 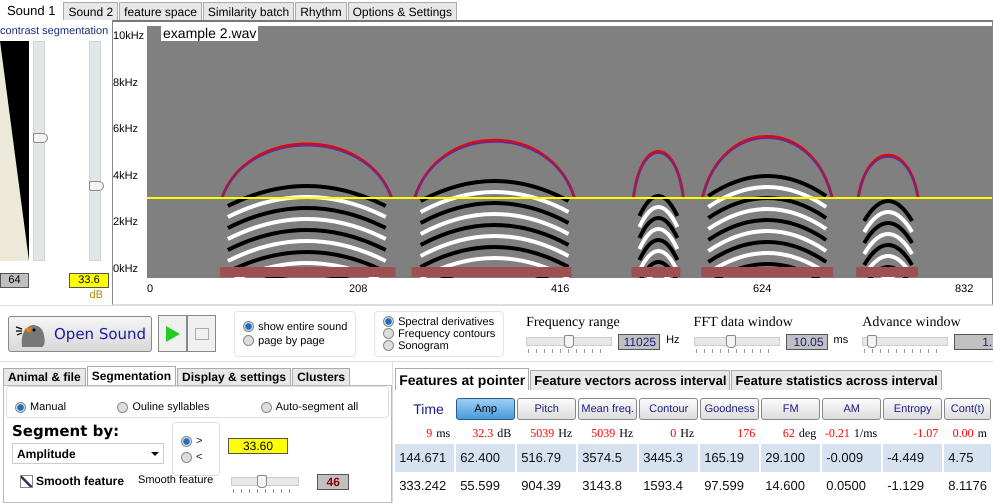 I want to click on display-option: Frequency contours, so click(x=439, y=334).